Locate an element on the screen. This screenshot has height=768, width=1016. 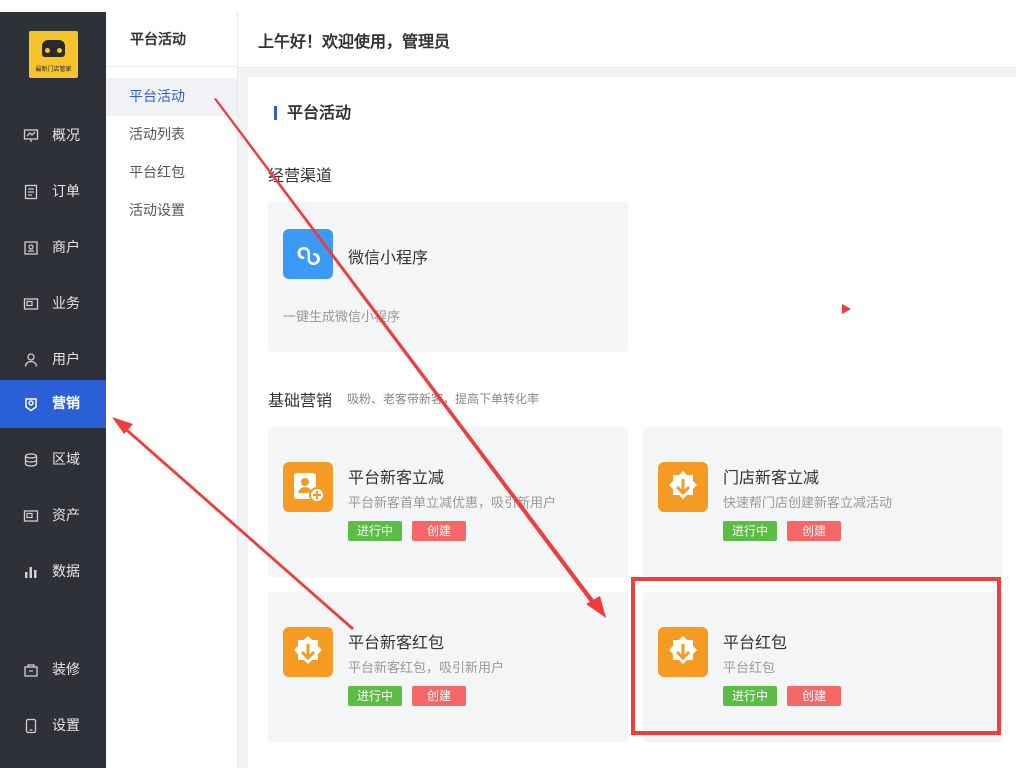
app-logo: 最新门店管家 is located at coordinates (53, 54).